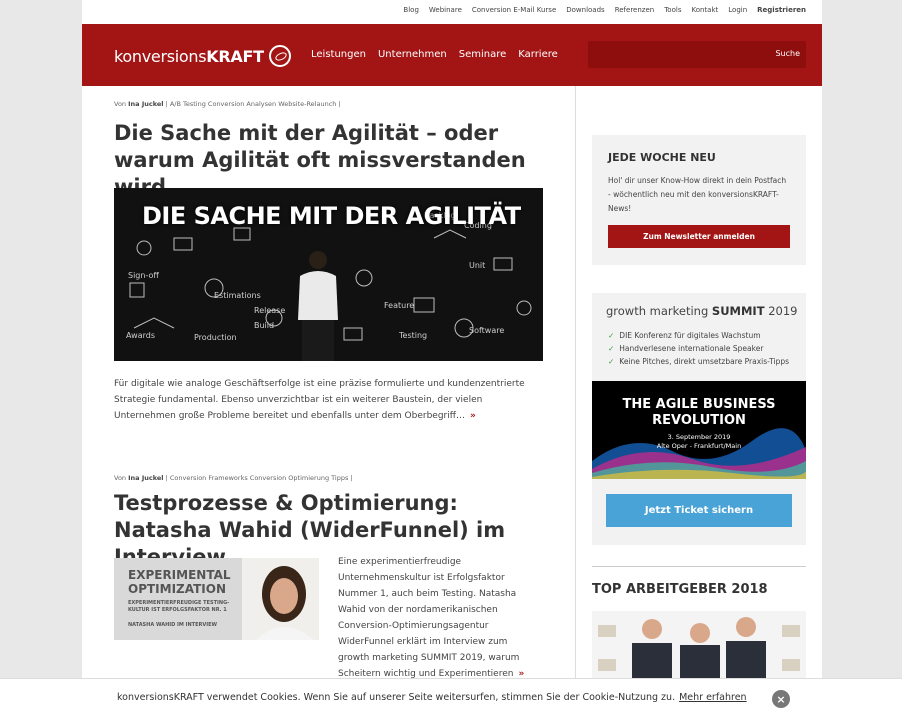 This screenshot has width=902, height=720. Describe the element at coordinates (738, 311) in the screenshot. I see `summit-head-bold: SUMMIT` at that location.